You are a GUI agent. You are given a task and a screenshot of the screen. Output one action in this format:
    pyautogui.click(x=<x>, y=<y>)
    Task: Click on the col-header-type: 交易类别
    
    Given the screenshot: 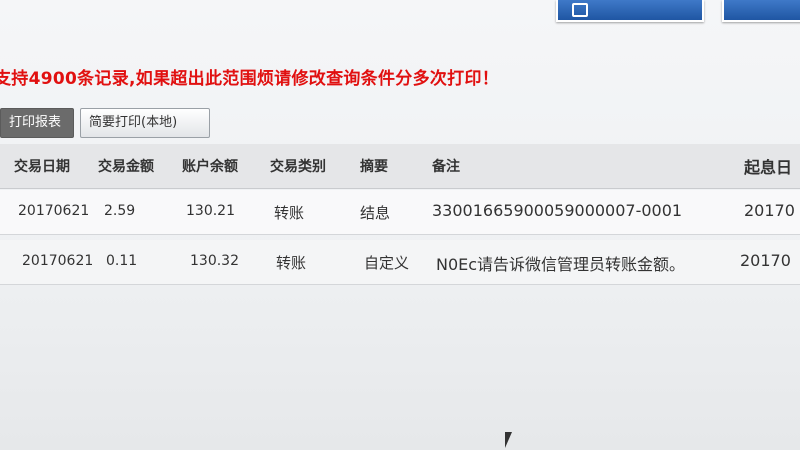 What is the action you would take?
    pyautogui.click(x=298, y=166)
    